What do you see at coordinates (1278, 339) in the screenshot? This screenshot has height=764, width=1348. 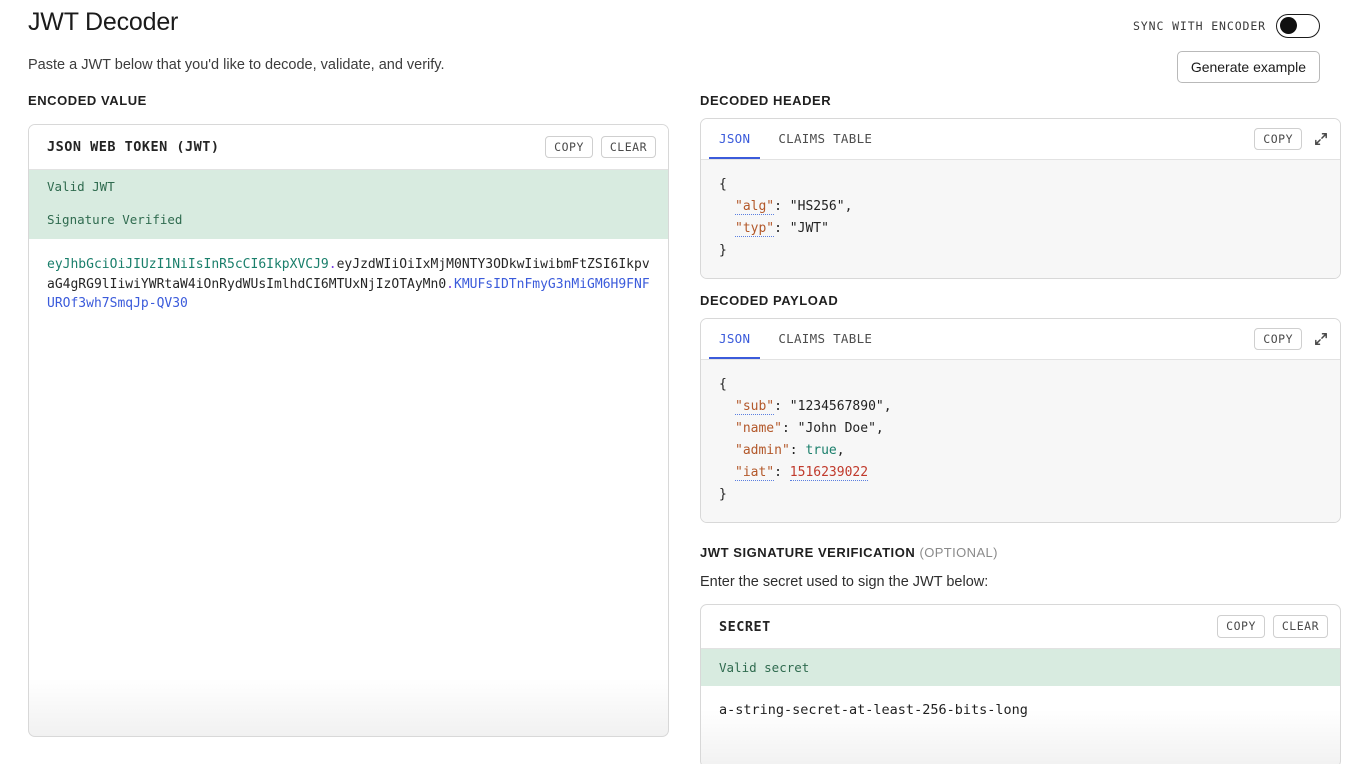 I see `decoded-payload-copy-button: COPY` at bounding box center [1278, 339].